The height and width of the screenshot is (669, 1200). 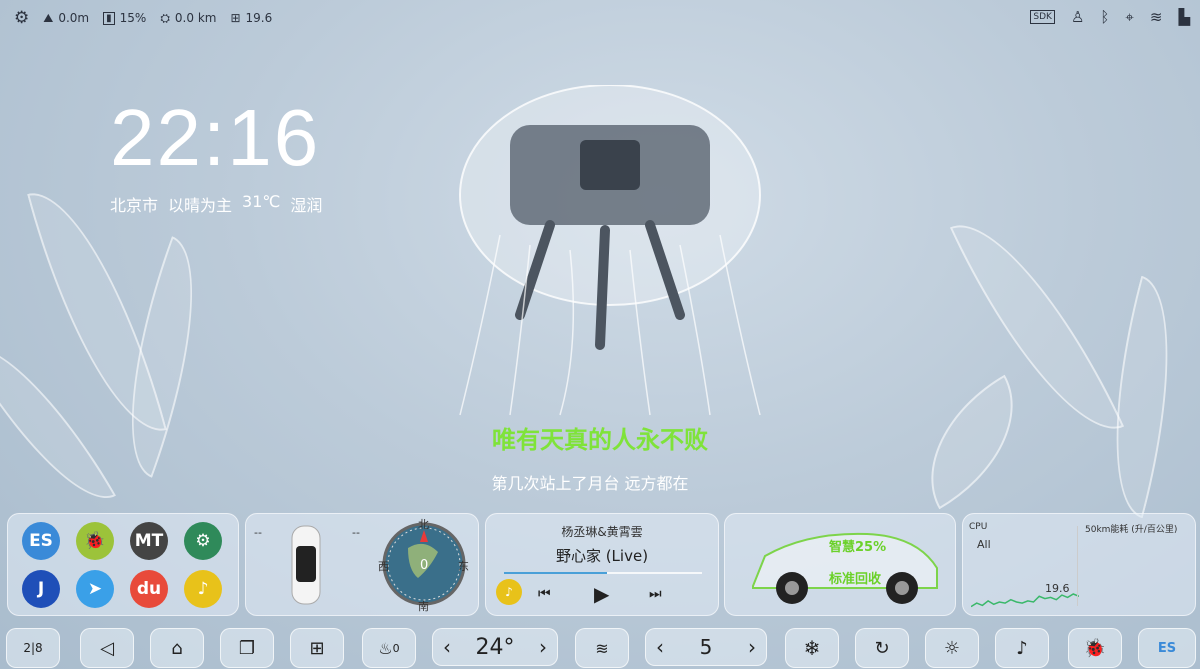 What do you see at coordinates (602, 532) in the screenshot?
I see `music-artist: 杨丞琳&黄霄雲` at bounding box center [602, 532].